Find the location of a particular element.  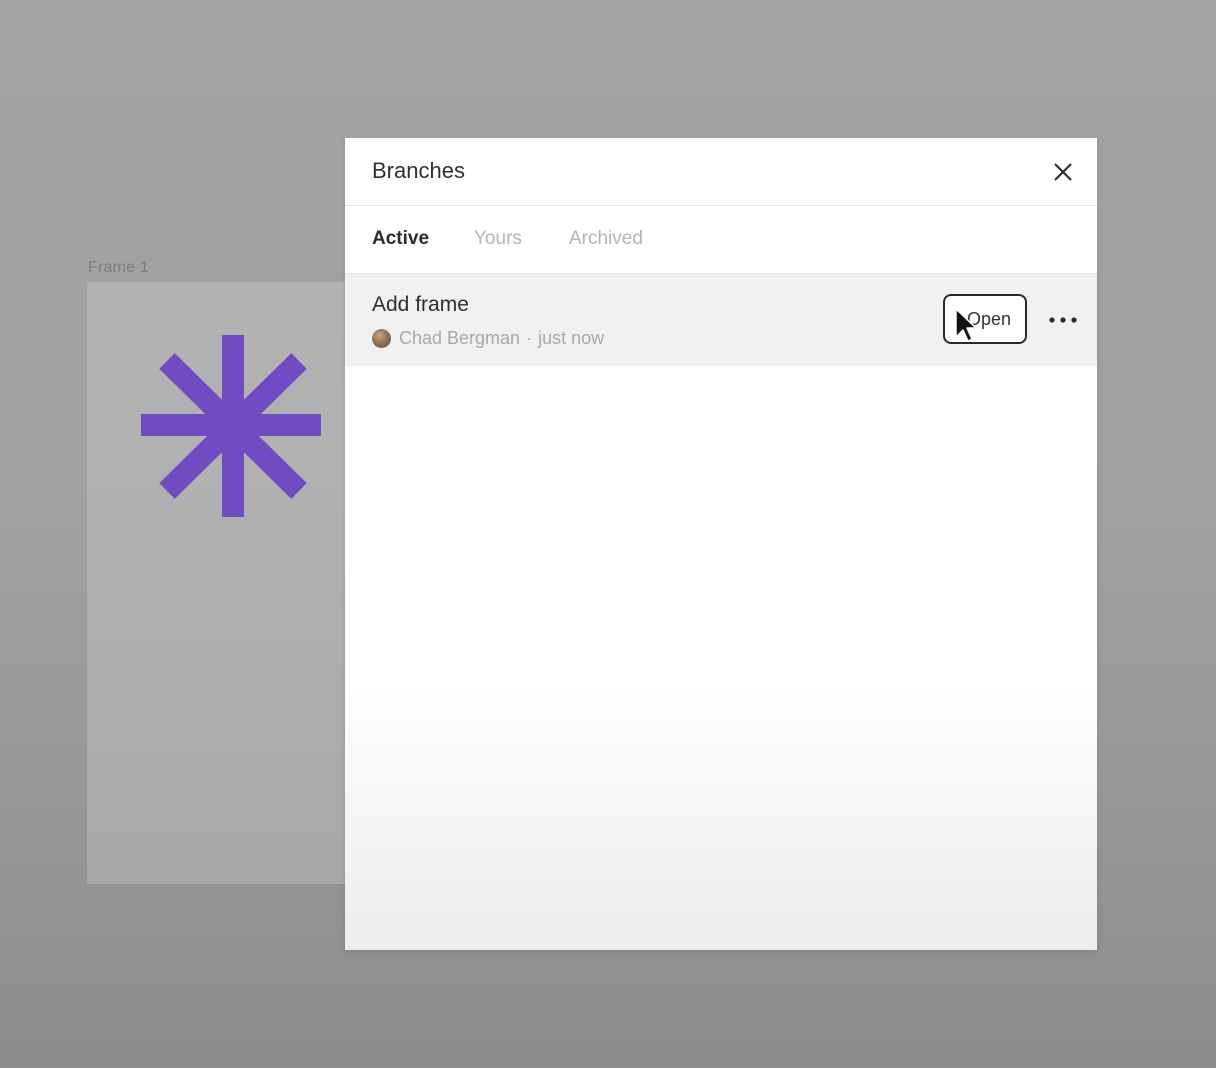

tab-yours: Yours is located at coordinates (498, 239).